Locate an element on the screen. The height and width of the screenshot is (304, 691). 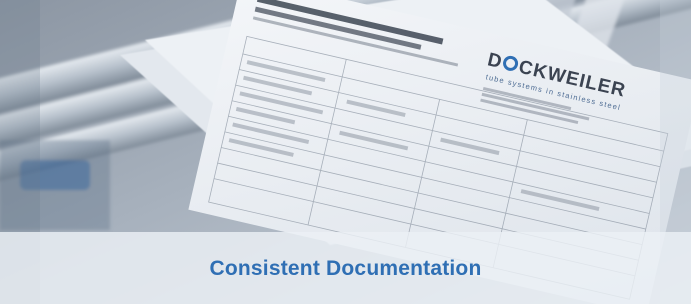
caption-title: Consistent Documentation is located at coordinates (345, 268).